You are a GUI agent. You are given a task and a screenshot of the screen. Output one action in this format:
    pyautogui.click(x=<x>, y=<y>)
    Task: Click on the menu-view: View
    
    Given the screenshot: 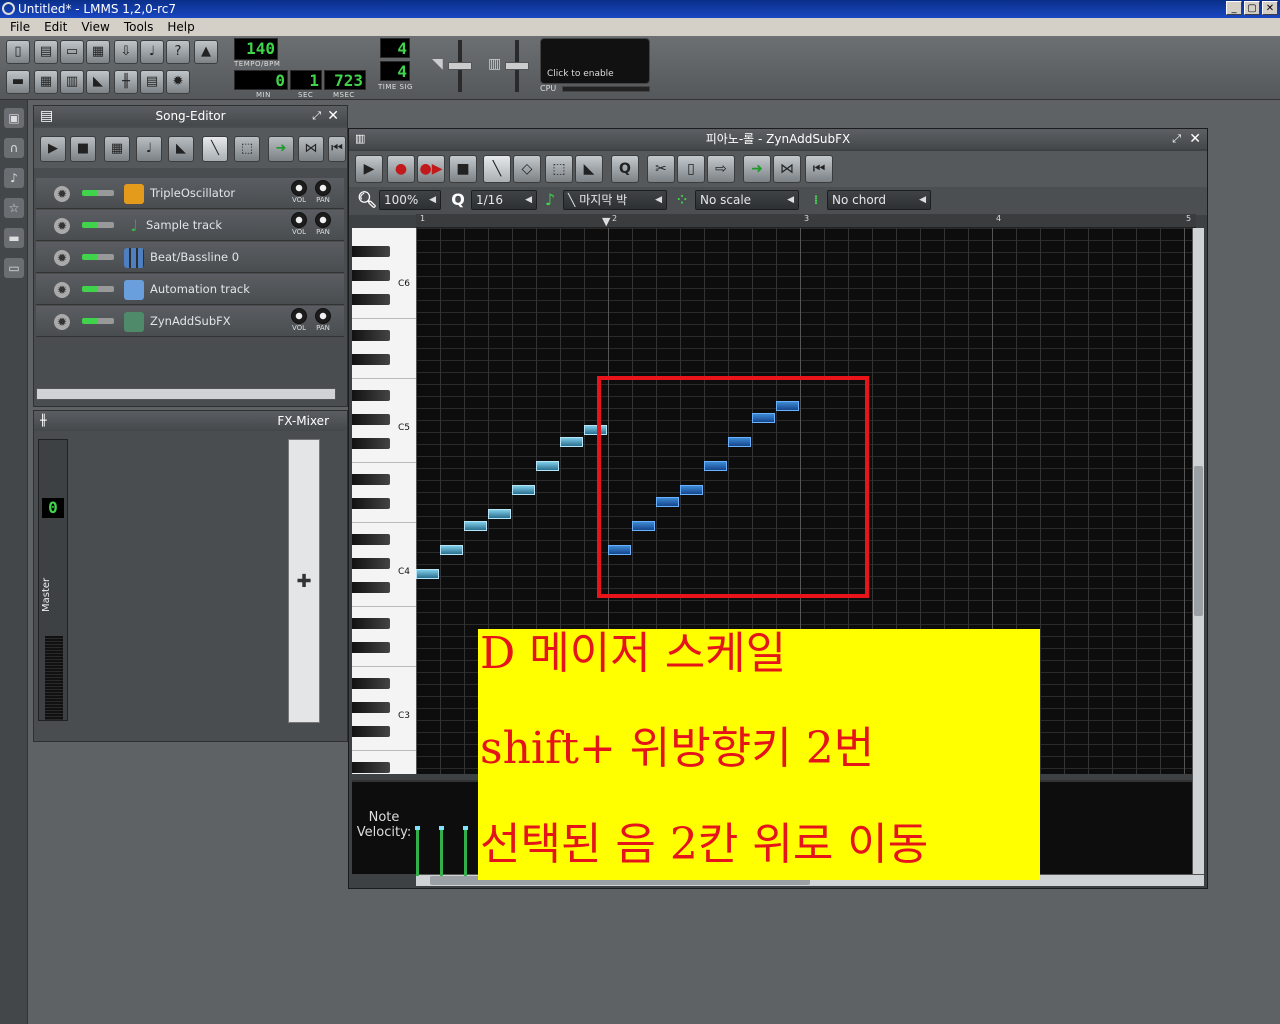 What is the action you would take?
    pyautogui.click(x=95, y=27)
    